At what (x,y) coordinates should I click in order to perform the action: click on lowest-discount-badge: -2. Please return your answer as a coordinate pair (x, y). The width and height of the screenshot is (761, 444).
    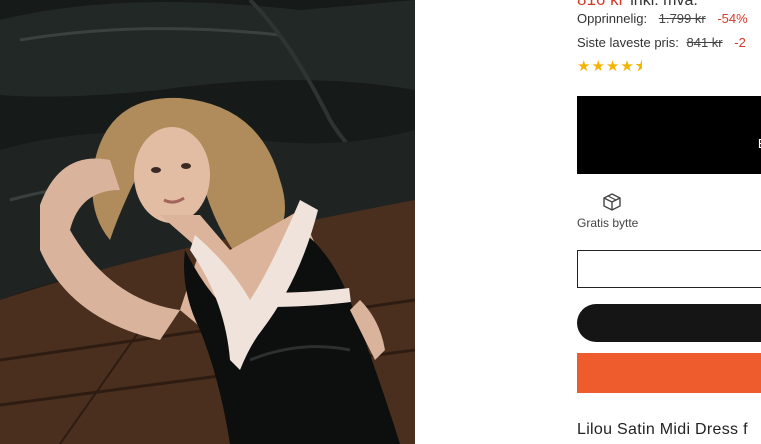
    Looking at the image, I should click on (740, 42).